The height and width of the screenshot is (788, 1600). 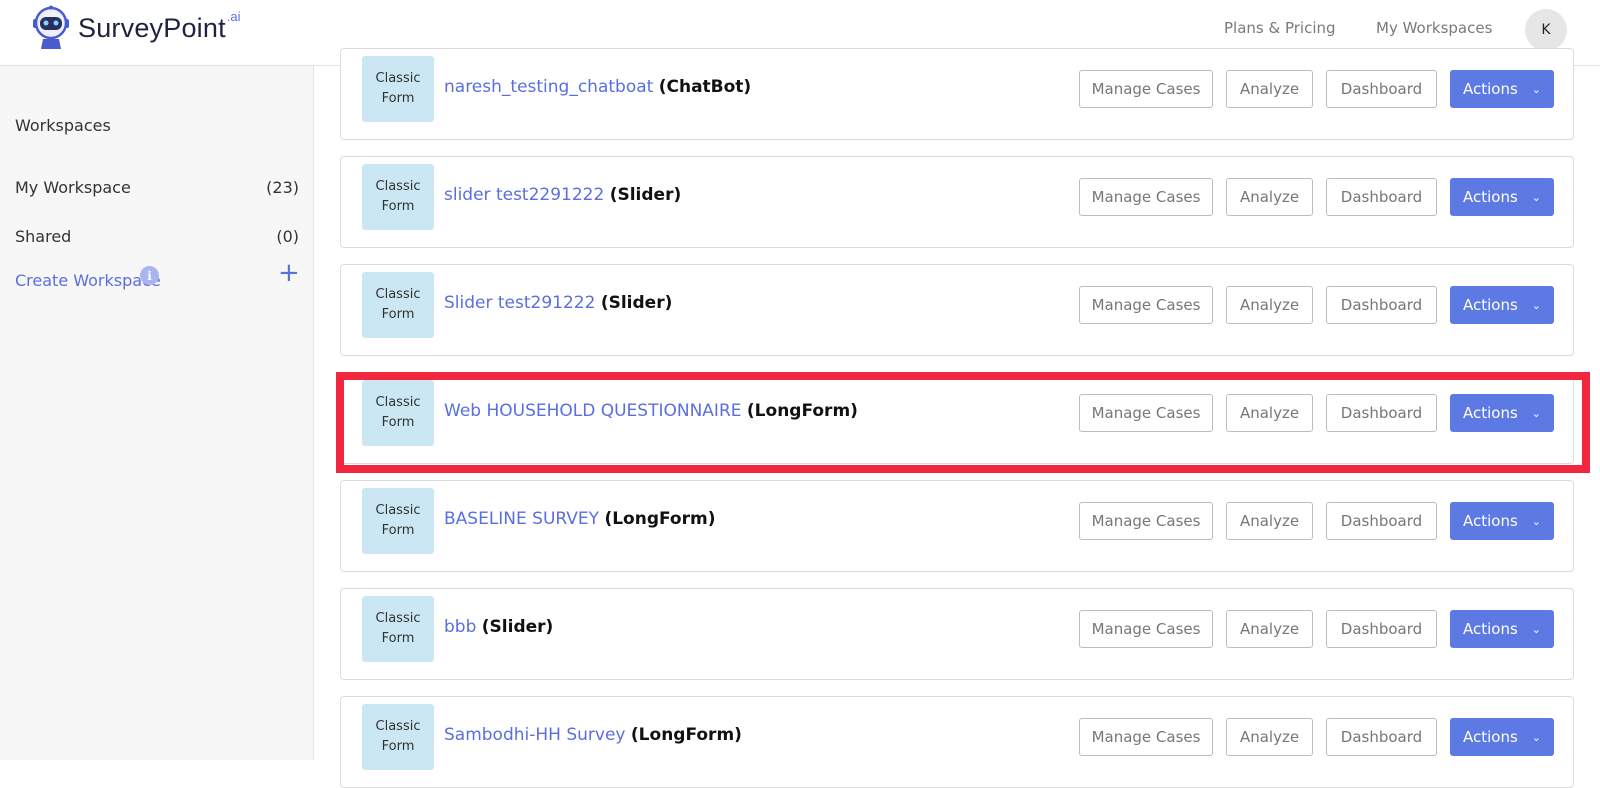 I want to click on survey-name-link: Slider test291222, so click(x=519, y=303).